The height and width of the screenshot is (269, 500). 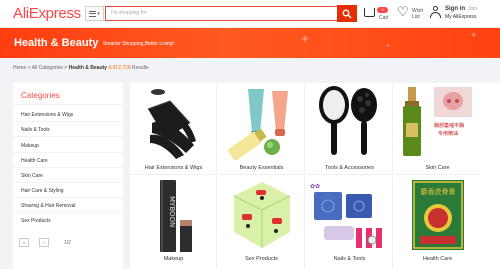 What do you see at coordinates (262, 215) in the screenshot?
I see `dice-image` at bounding box center [262, 215].